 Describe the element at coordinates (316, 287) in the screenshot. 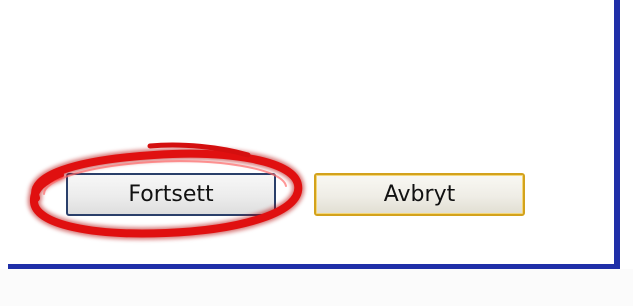

I see `background-area` at that location.